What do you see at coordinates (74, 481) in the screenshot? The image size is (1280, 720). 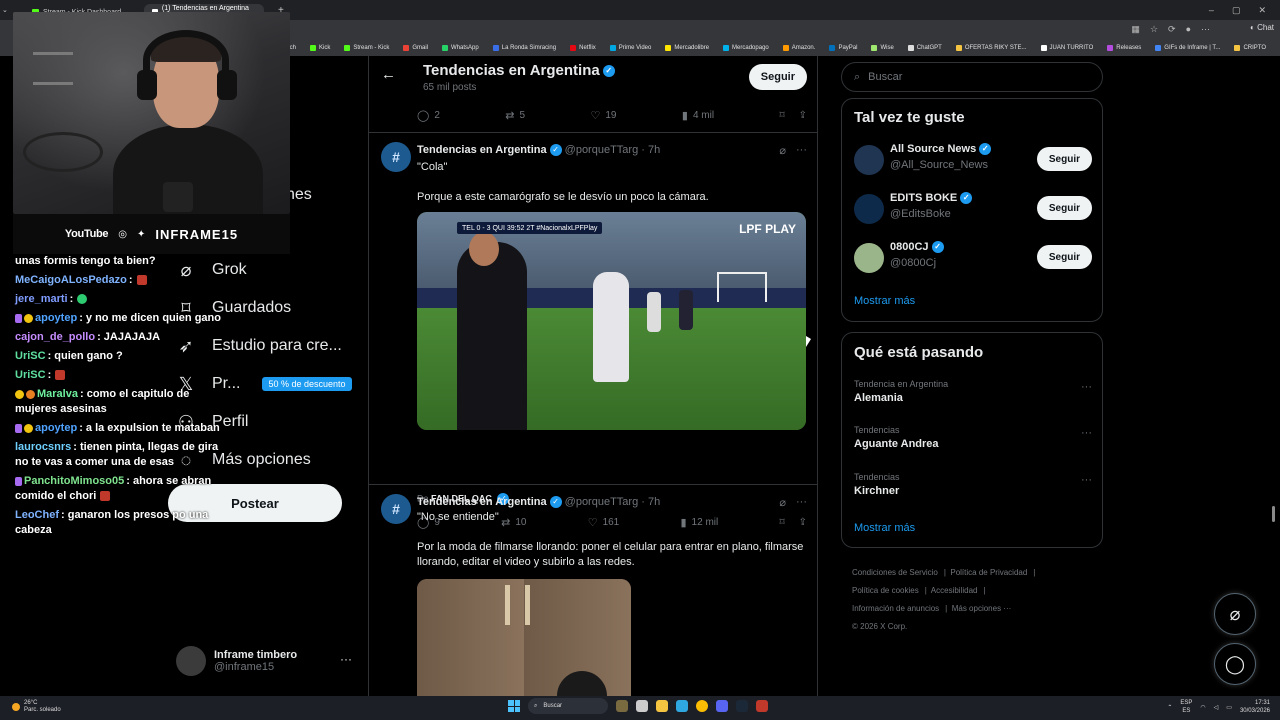 I see `chat-username: PanchitoMimoso05` at bounding box center [74, 481].